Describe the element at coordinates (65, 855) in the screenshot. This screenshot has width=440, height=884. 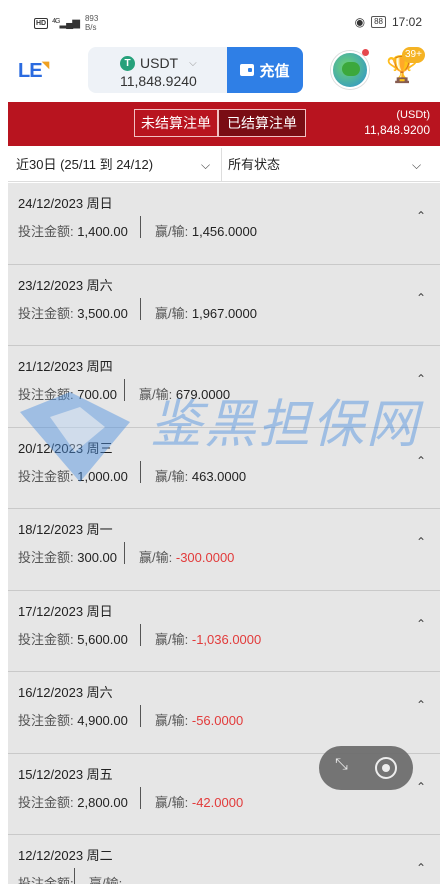
I see `row-date: 12/12/2023 周二` at that location.